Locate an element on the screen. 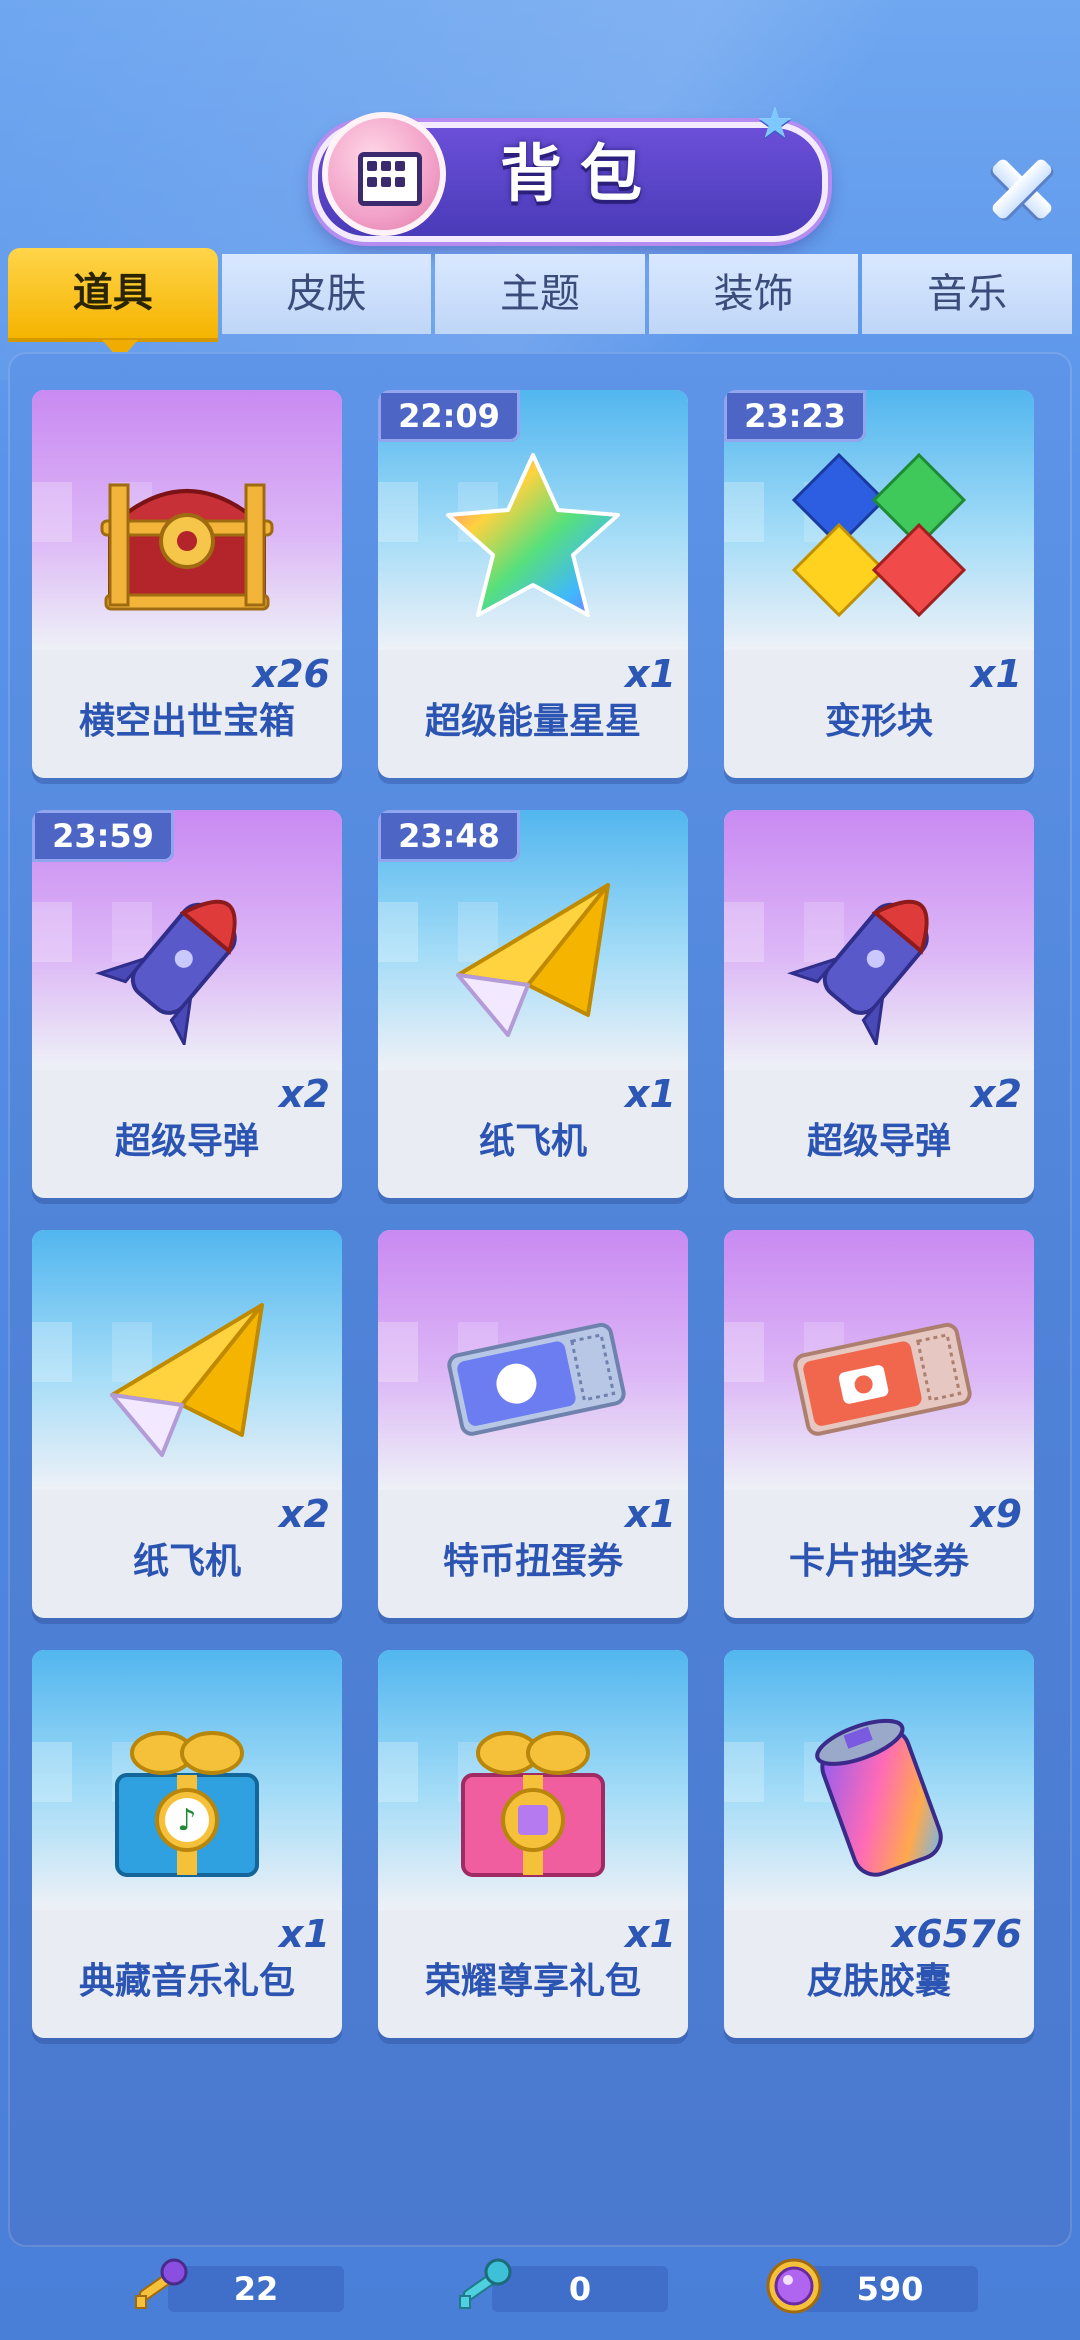  inventory-item: x2 纸飞机 is located at coordinates (187, 1424).